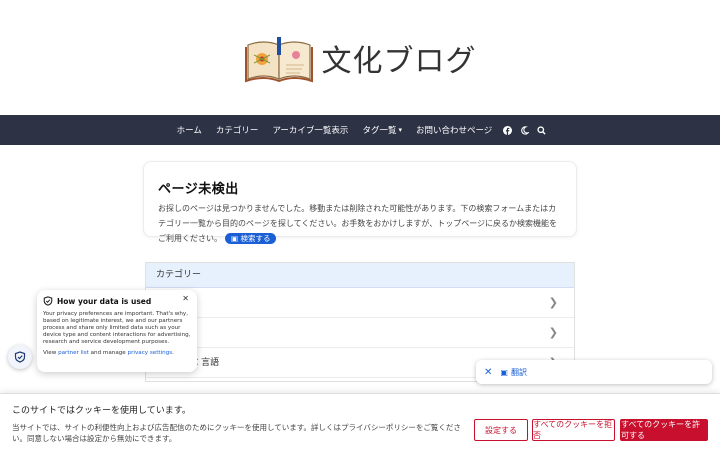 The image size is (720, 450). I want to click on nav-item-home: ホーム, so click(189, 130).